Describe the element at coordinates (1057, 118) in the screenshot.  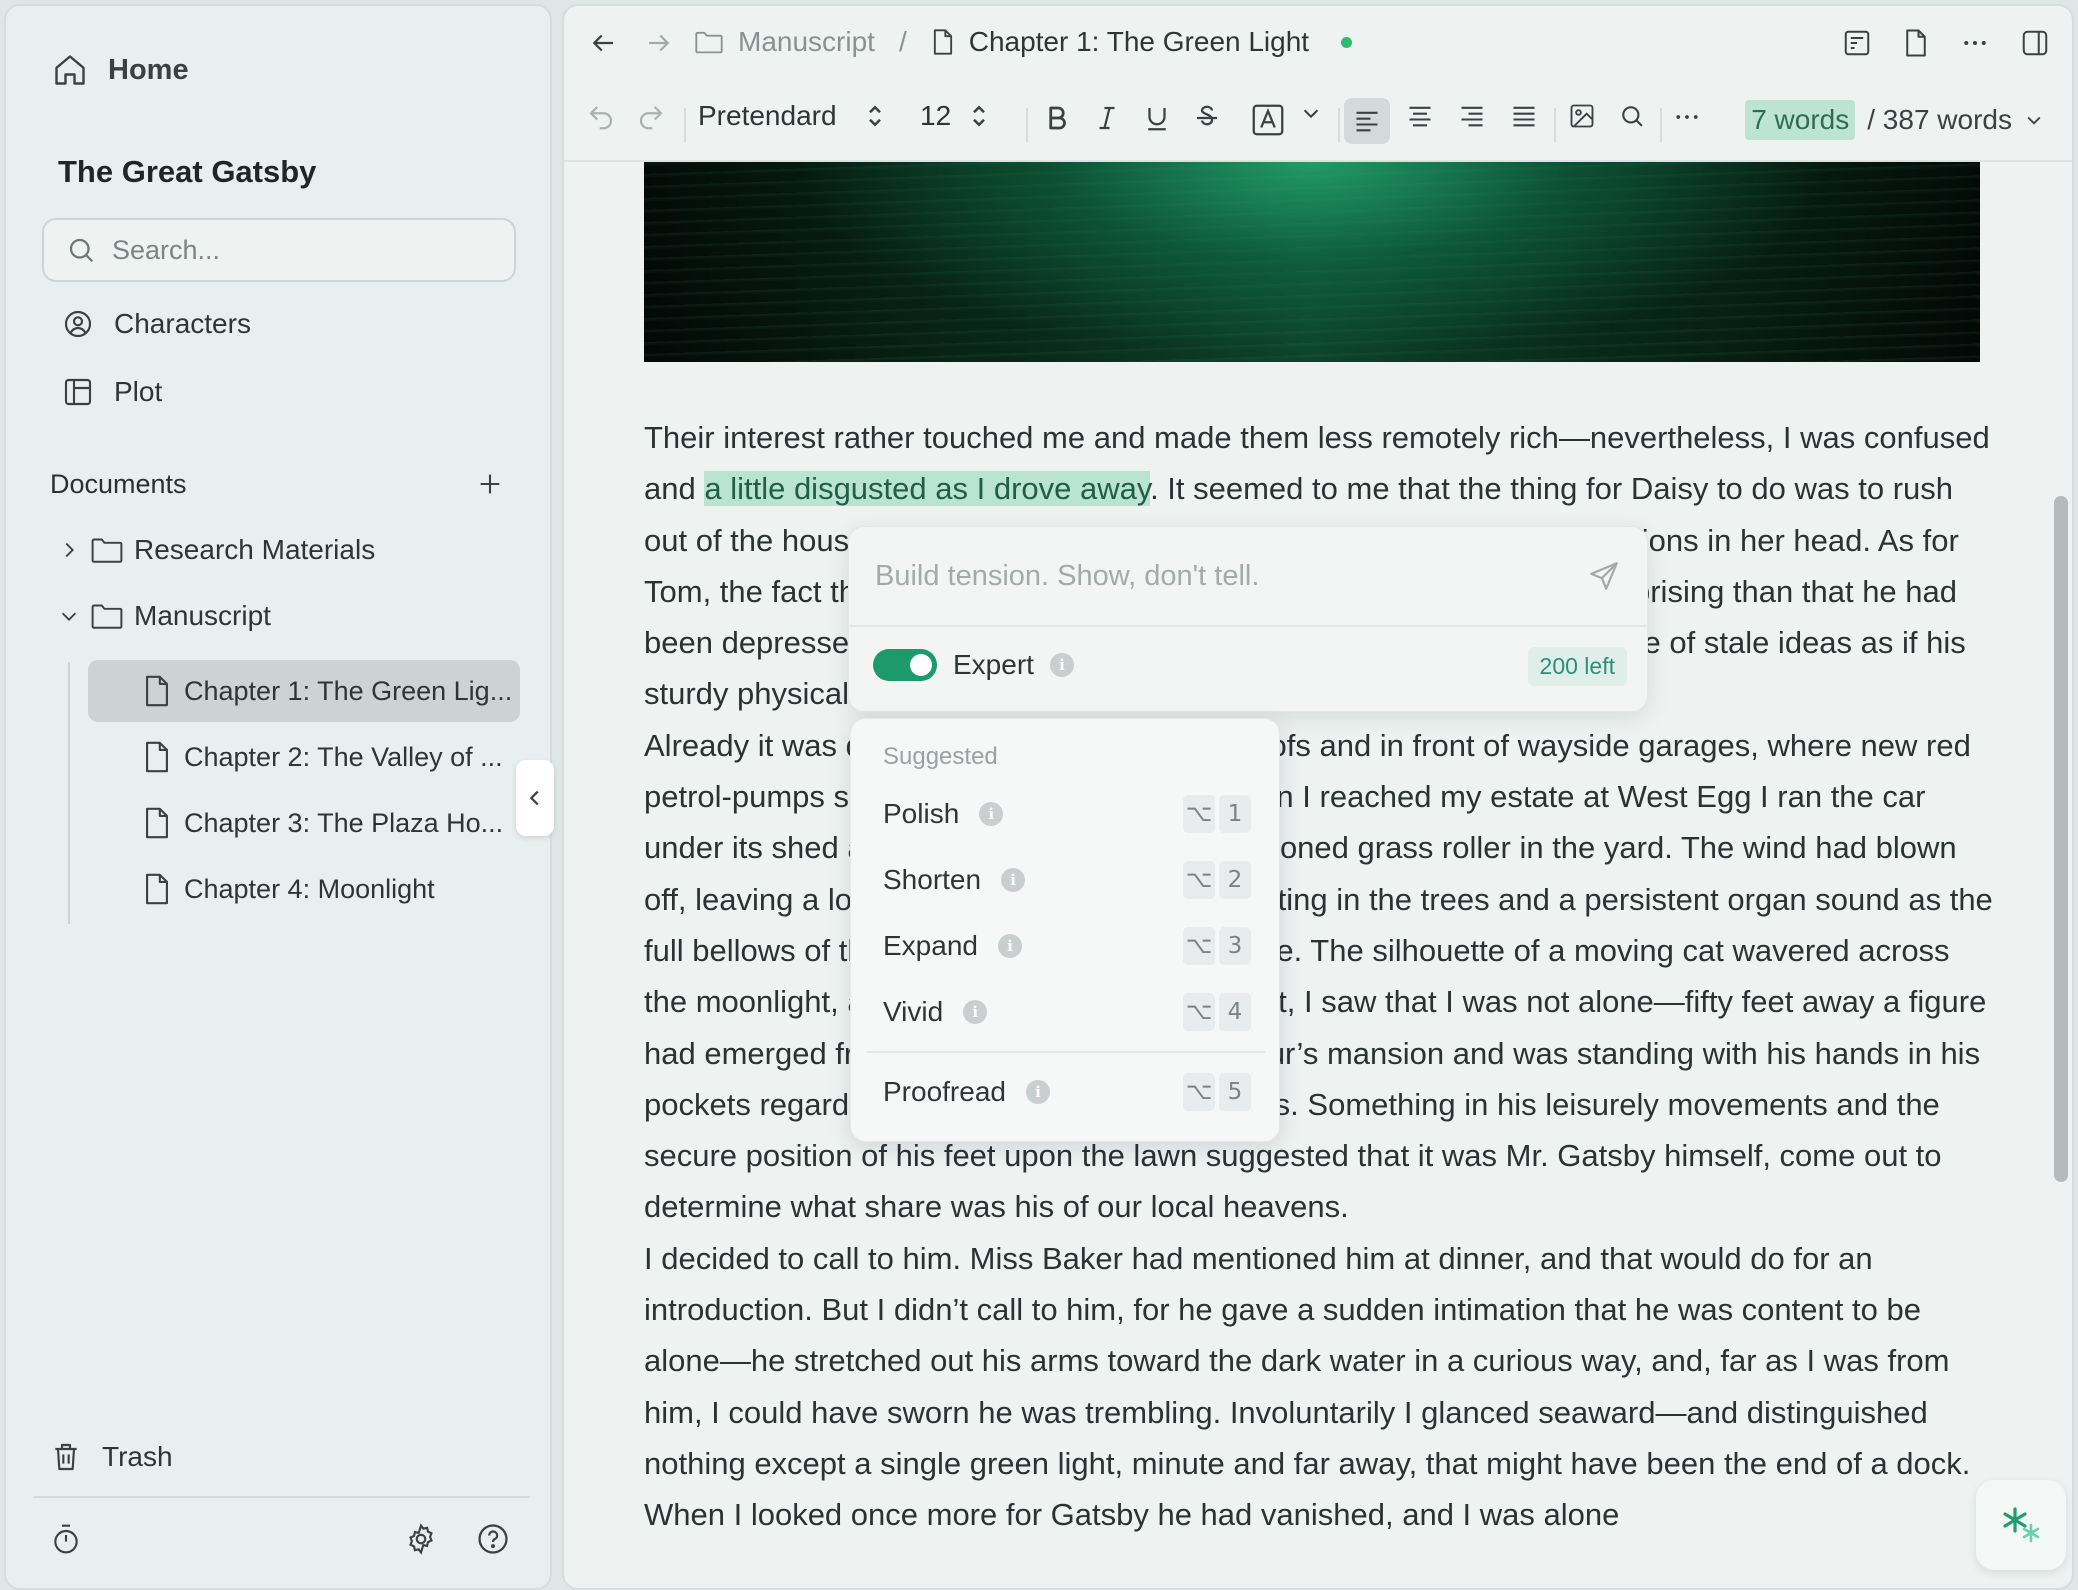
I see `bold-icon` at that location.